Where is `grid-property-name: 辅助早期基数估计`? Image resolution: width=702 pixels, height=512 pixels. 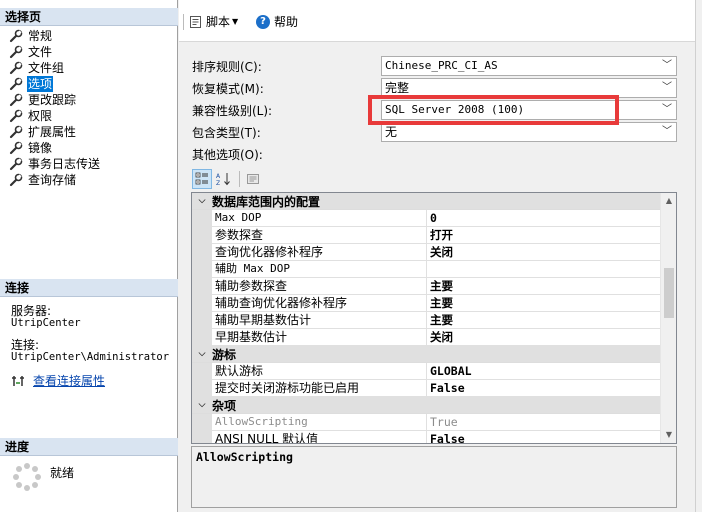 grid-property-name: 辅助早期基数估计 is located at coordinates (319, 320).